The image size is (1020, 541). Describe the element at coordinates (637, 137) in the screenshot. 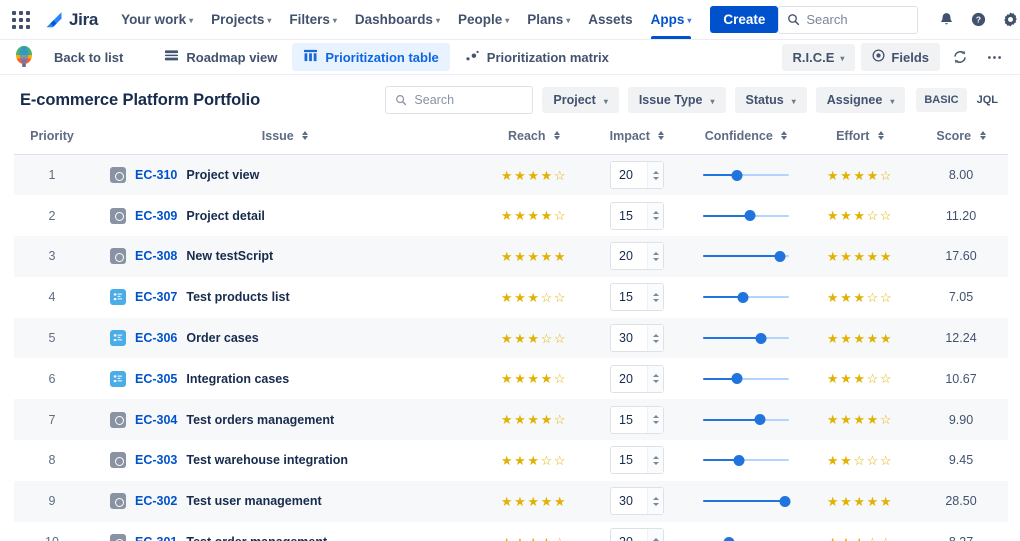

I see `column-header-impact: Impact` at that location.